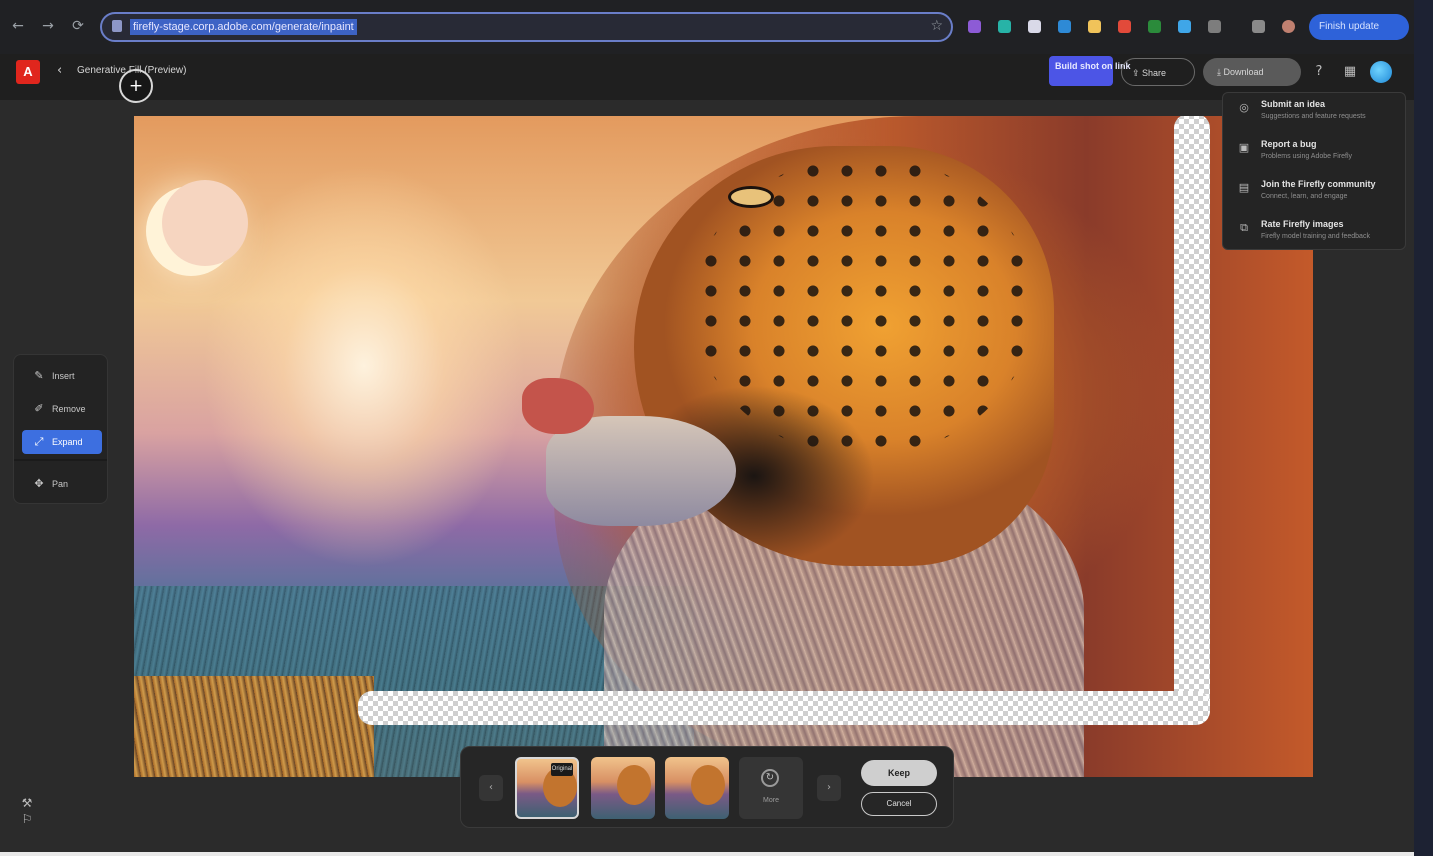  I want to click on previous-variation-button: ‹, so click(491, 788).